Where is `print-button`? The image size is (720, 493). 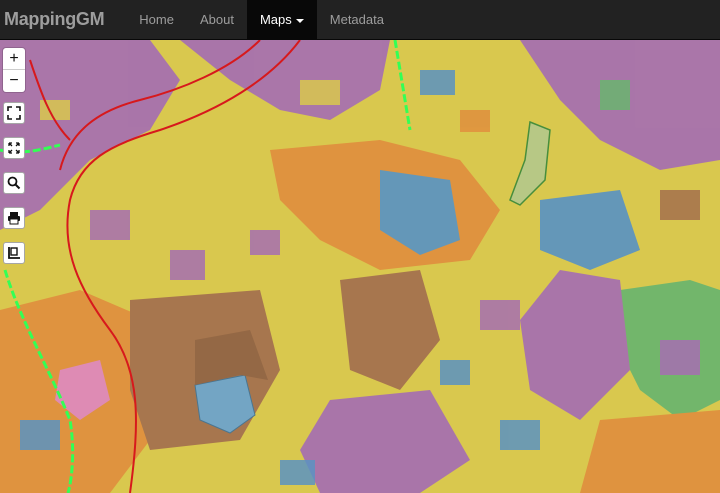
print-button is located at coordinates (14, 218).